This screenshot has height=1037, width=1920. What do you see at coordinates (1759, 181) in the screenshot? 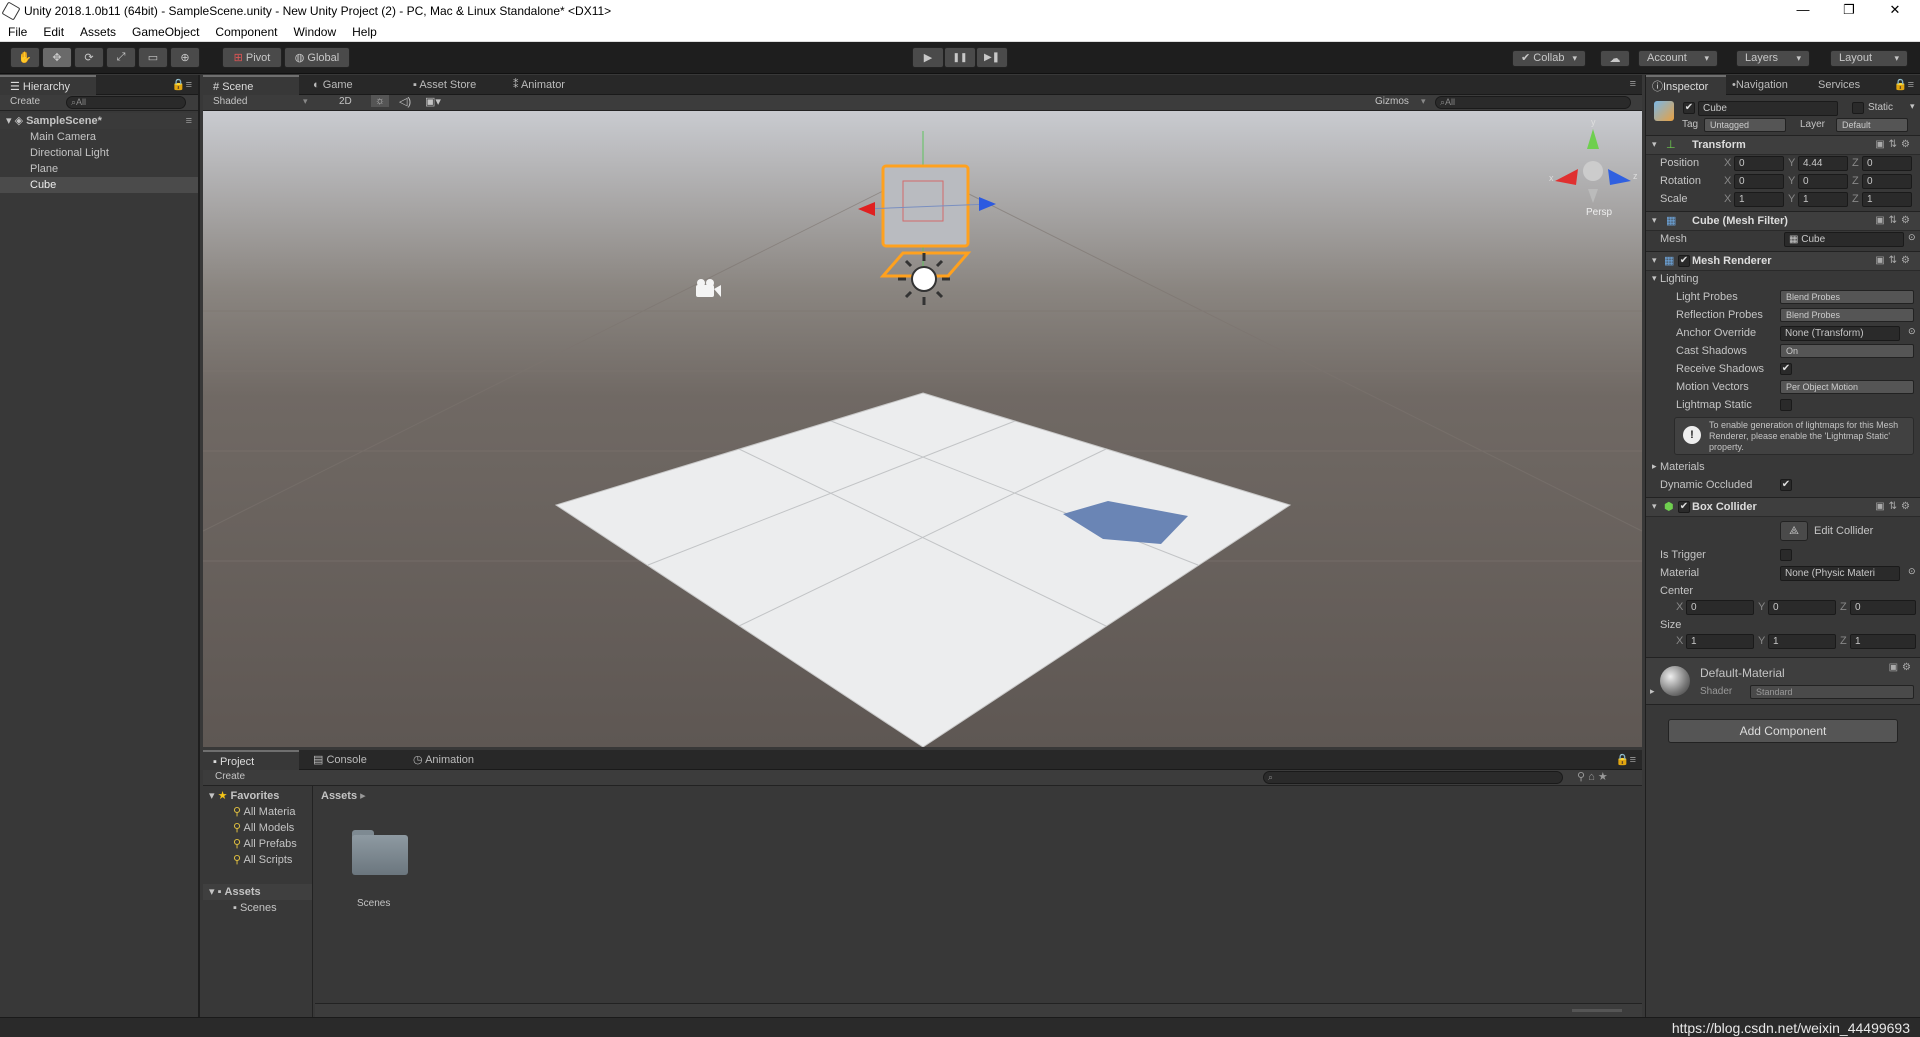
I see `rotation-x-input: 0` at bounding box center [1759, 181].